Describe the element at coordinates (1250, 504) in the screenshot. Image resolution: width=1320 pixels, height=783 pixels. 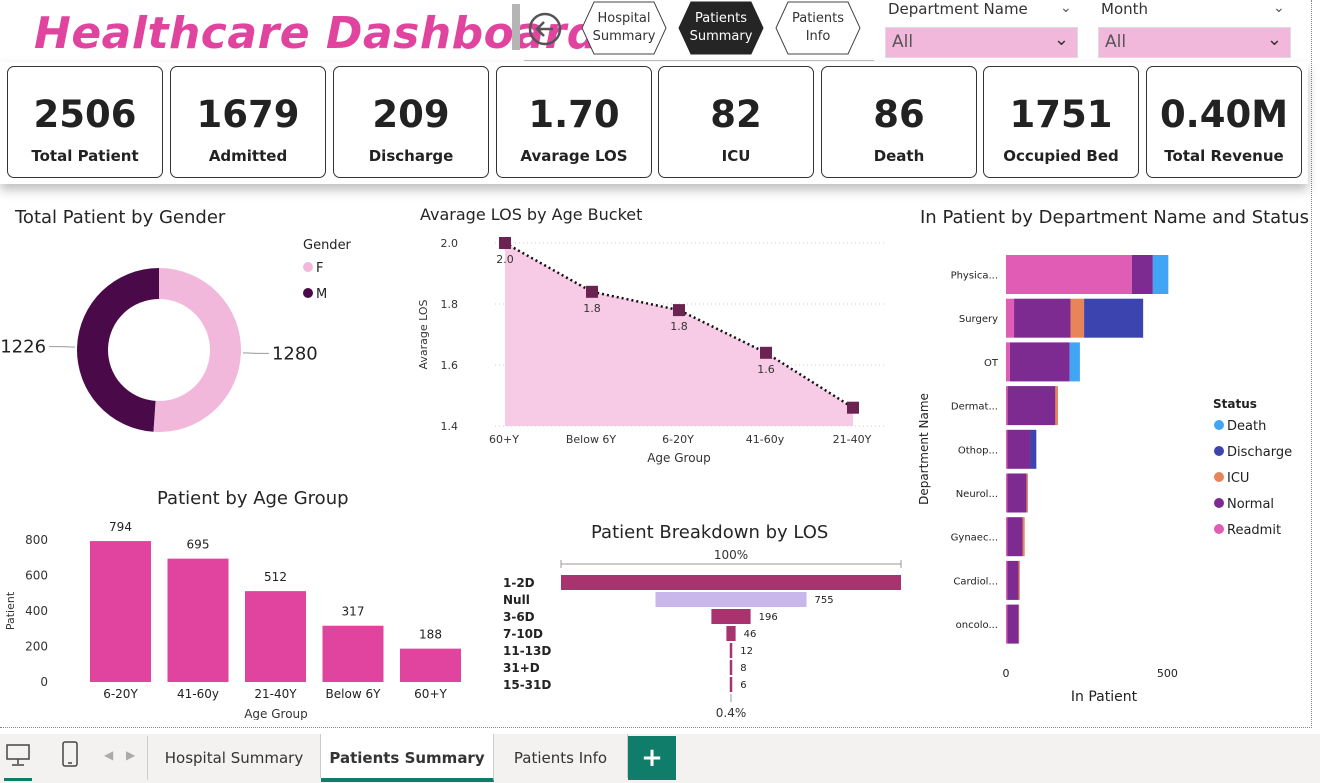
I see `legend-label-normal: Normal` at that location.